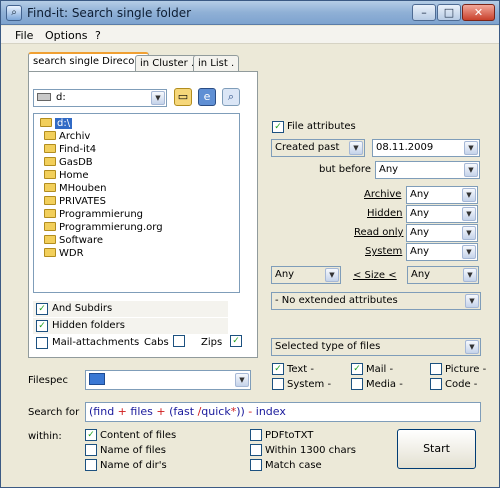 The image size is (500, 488). What do you see at coordinates (42, 343) in the screenshot?
I see `mail-attachments-checkbox` at bounding box center [42, 343].